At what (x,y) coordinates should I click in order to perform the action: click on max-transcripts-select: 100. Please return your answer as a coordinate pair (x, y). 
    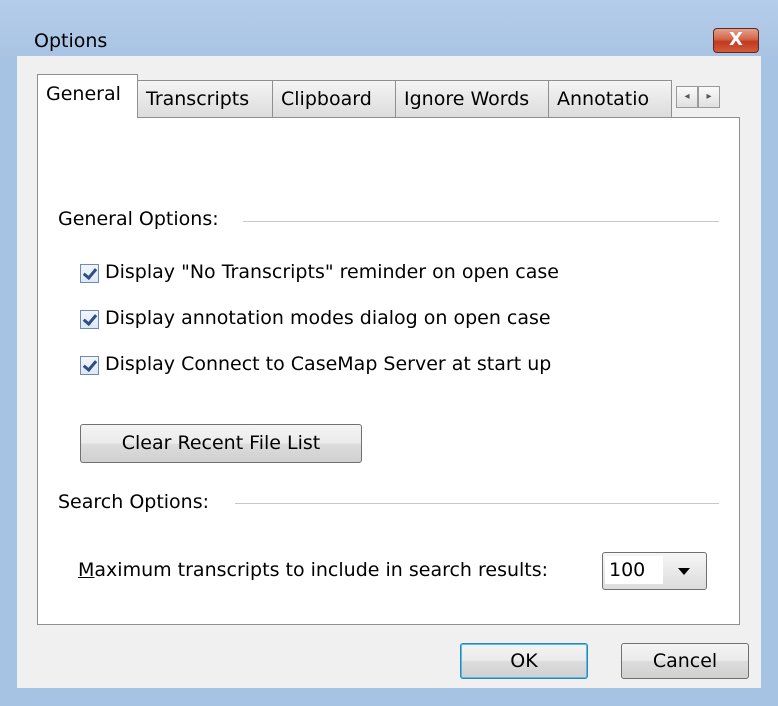
    Looking at the image, I should click on (654, 571).